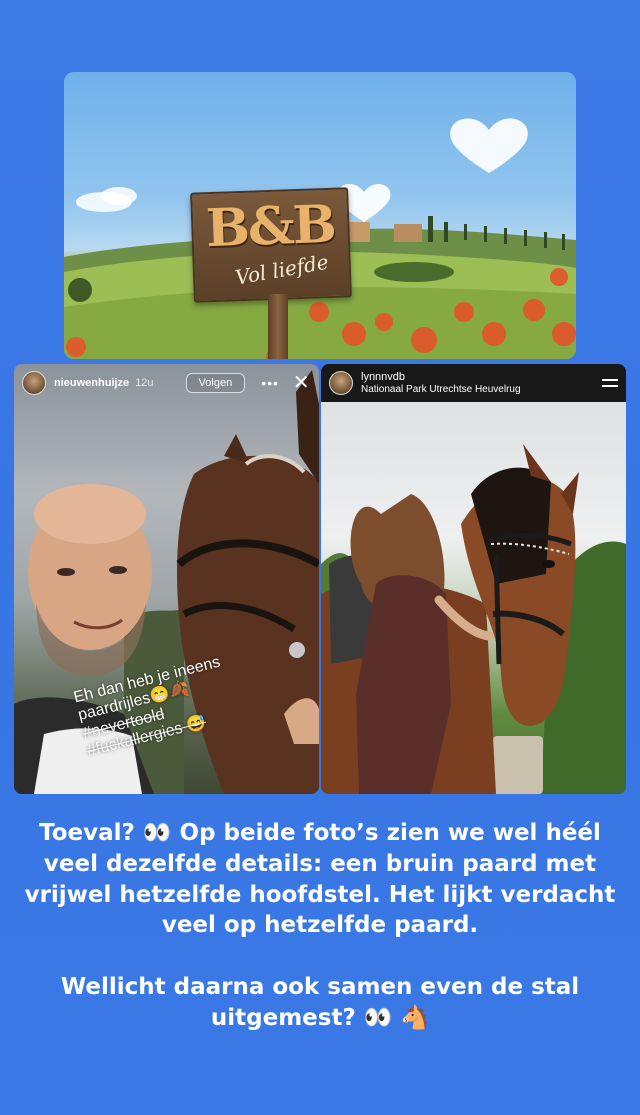 The width and height of the screenshot is (640, 1115). What do you see at coordinates (270, 383) in the screenshot?
I see `more-horizontal-icon: •••` at bounding box center [270, 383].